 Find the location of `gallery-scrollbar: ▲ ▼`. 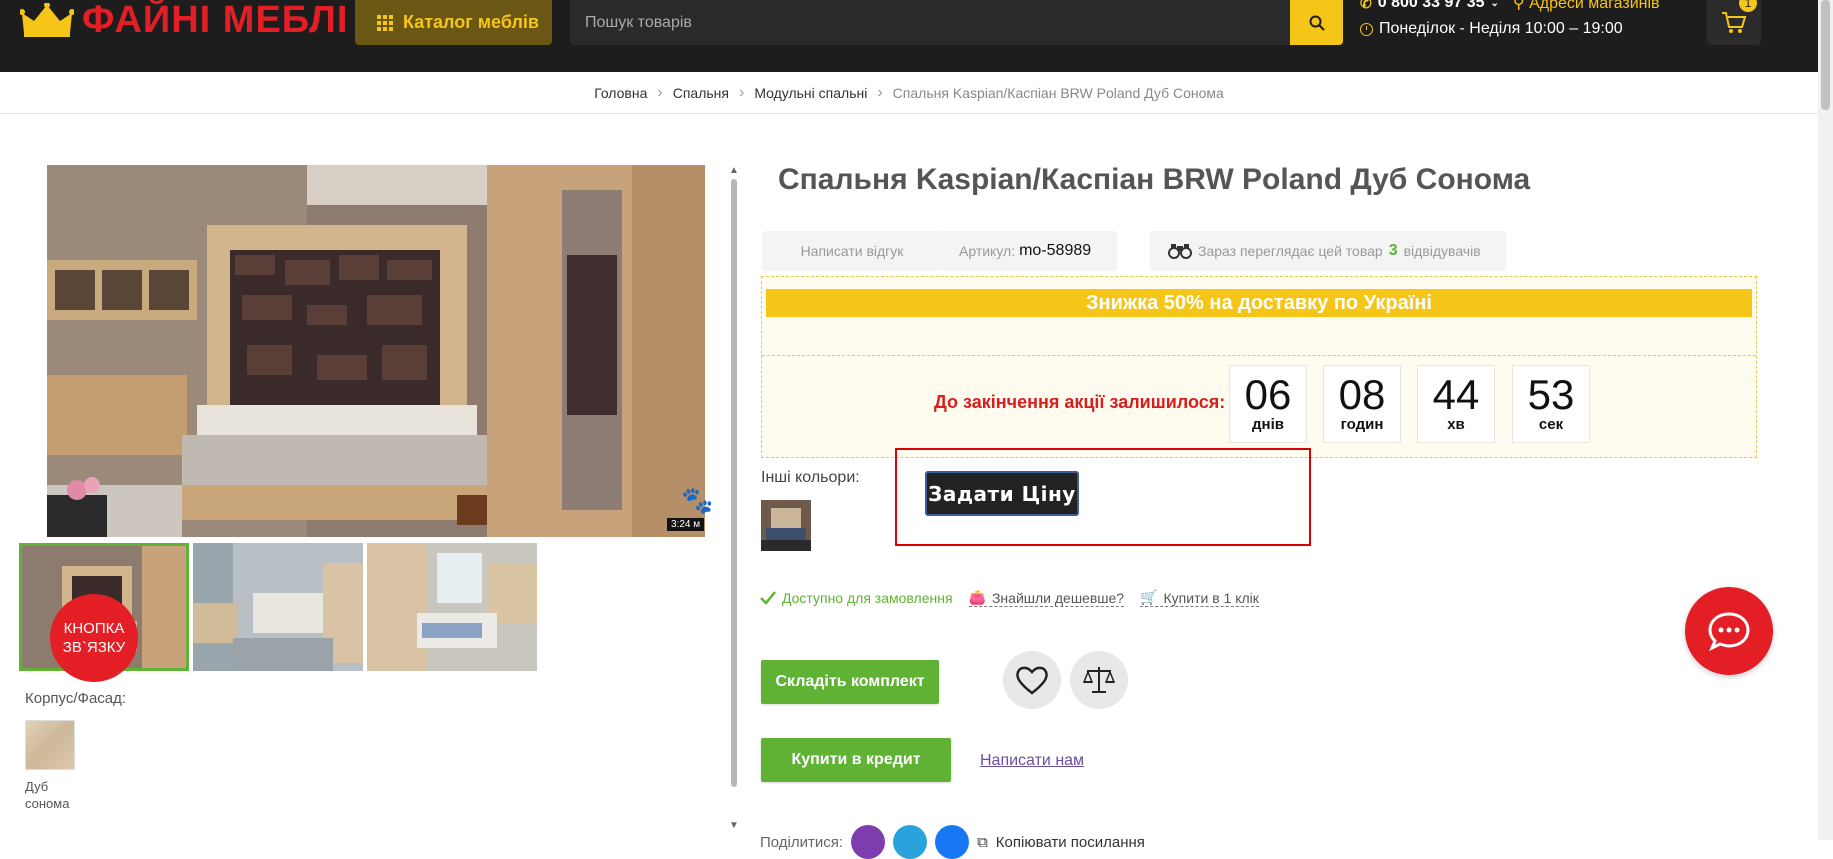

gallery-scrollbar: ▲ ▼ is located at coordinates (734, 500).